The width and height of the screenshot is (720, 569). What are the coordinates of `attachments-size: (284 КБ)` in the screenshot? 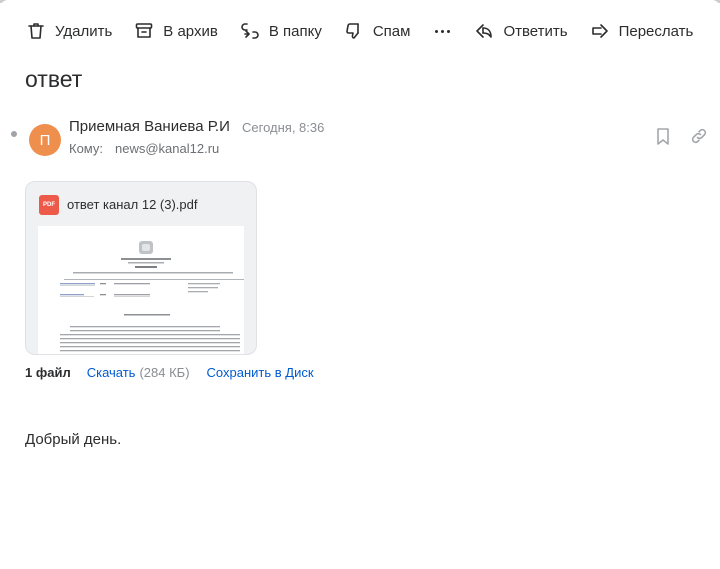 It's located at (164, 372).